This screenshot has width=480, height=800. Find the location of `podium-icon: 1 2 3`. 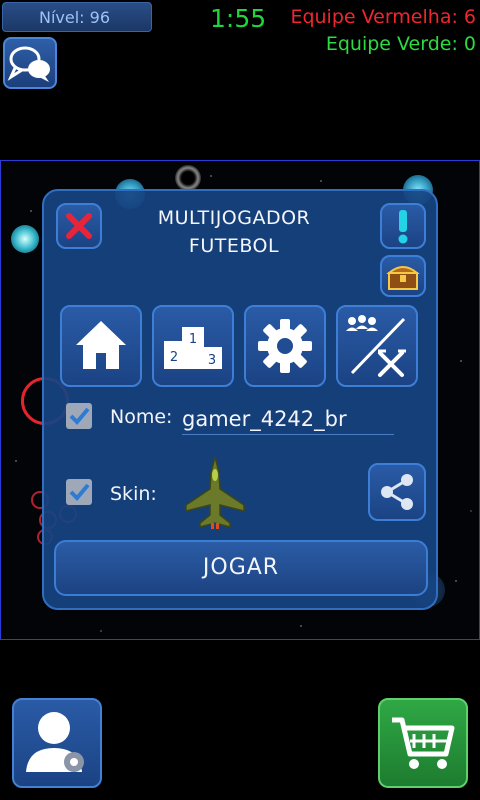

podium-icon: 1 2 3 is located at coordinates (193, 348).